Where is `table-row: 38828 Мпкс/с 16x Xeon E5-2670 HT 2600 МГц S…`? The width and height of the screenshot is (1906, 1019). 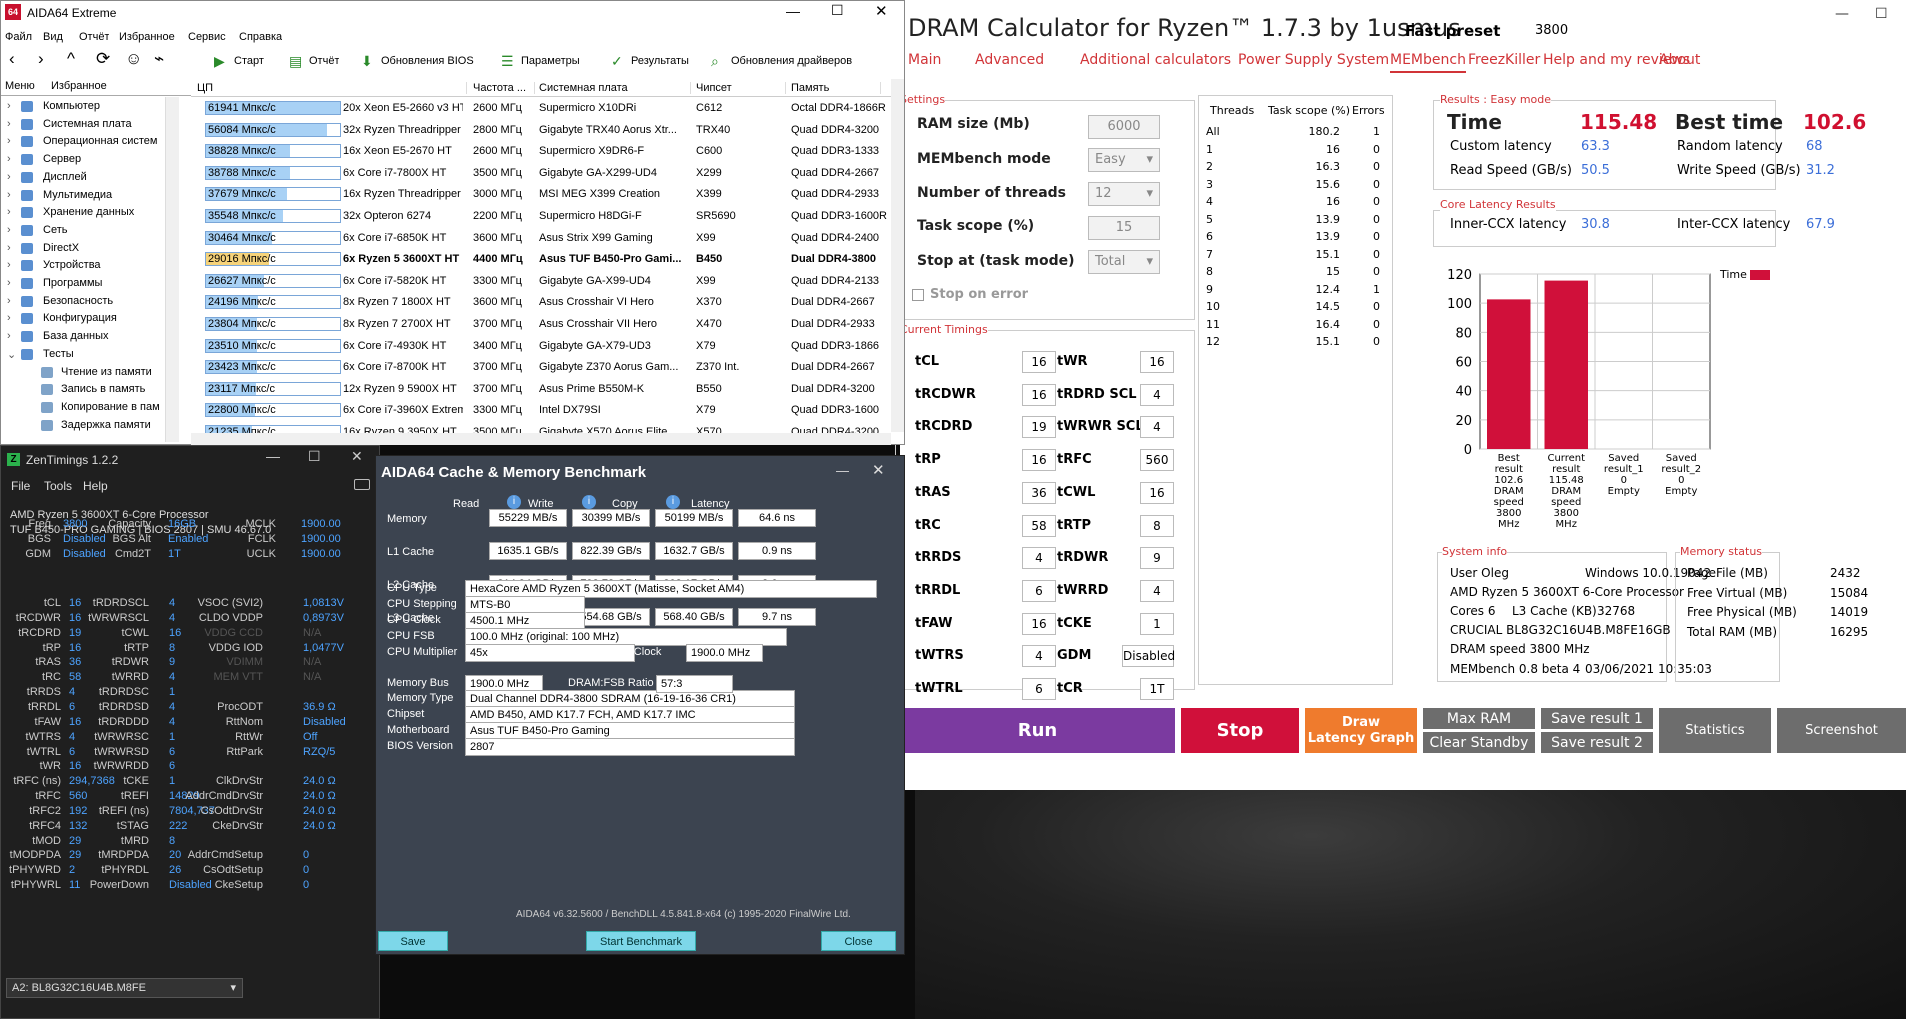
table-row: 38828 Мпкс/с 16x Xeon E5-2670 HT 2600 МГц S… is located at coordinates (541, 151).